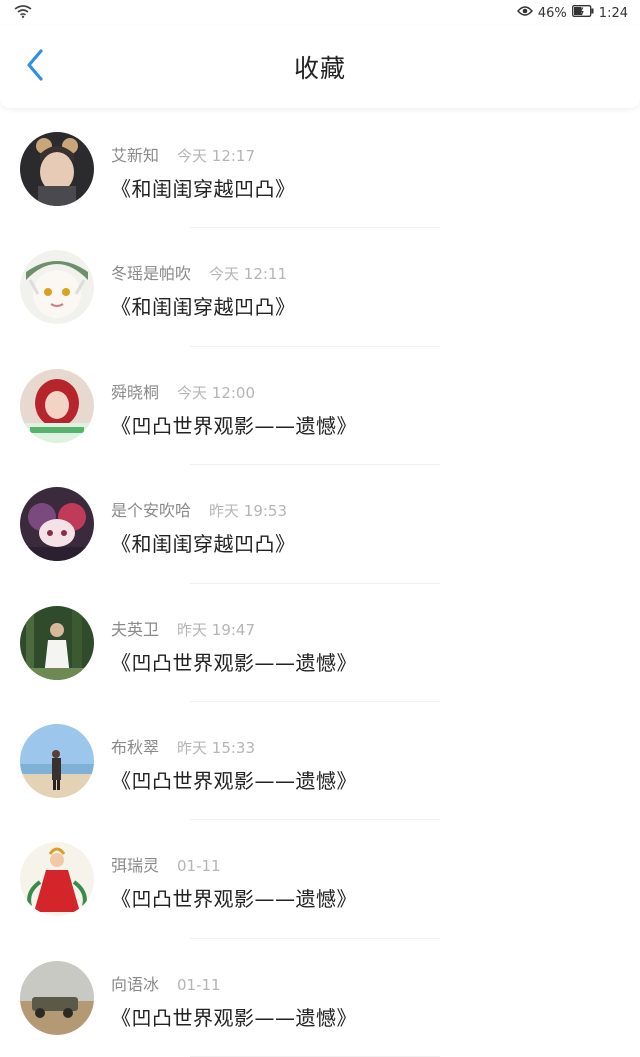 The height and width of the screenshot is (1057, 640). I want to click on list-item: 艾新知 今天 12:17 《和闺闺穿越凹凸》, so click(320, 169).